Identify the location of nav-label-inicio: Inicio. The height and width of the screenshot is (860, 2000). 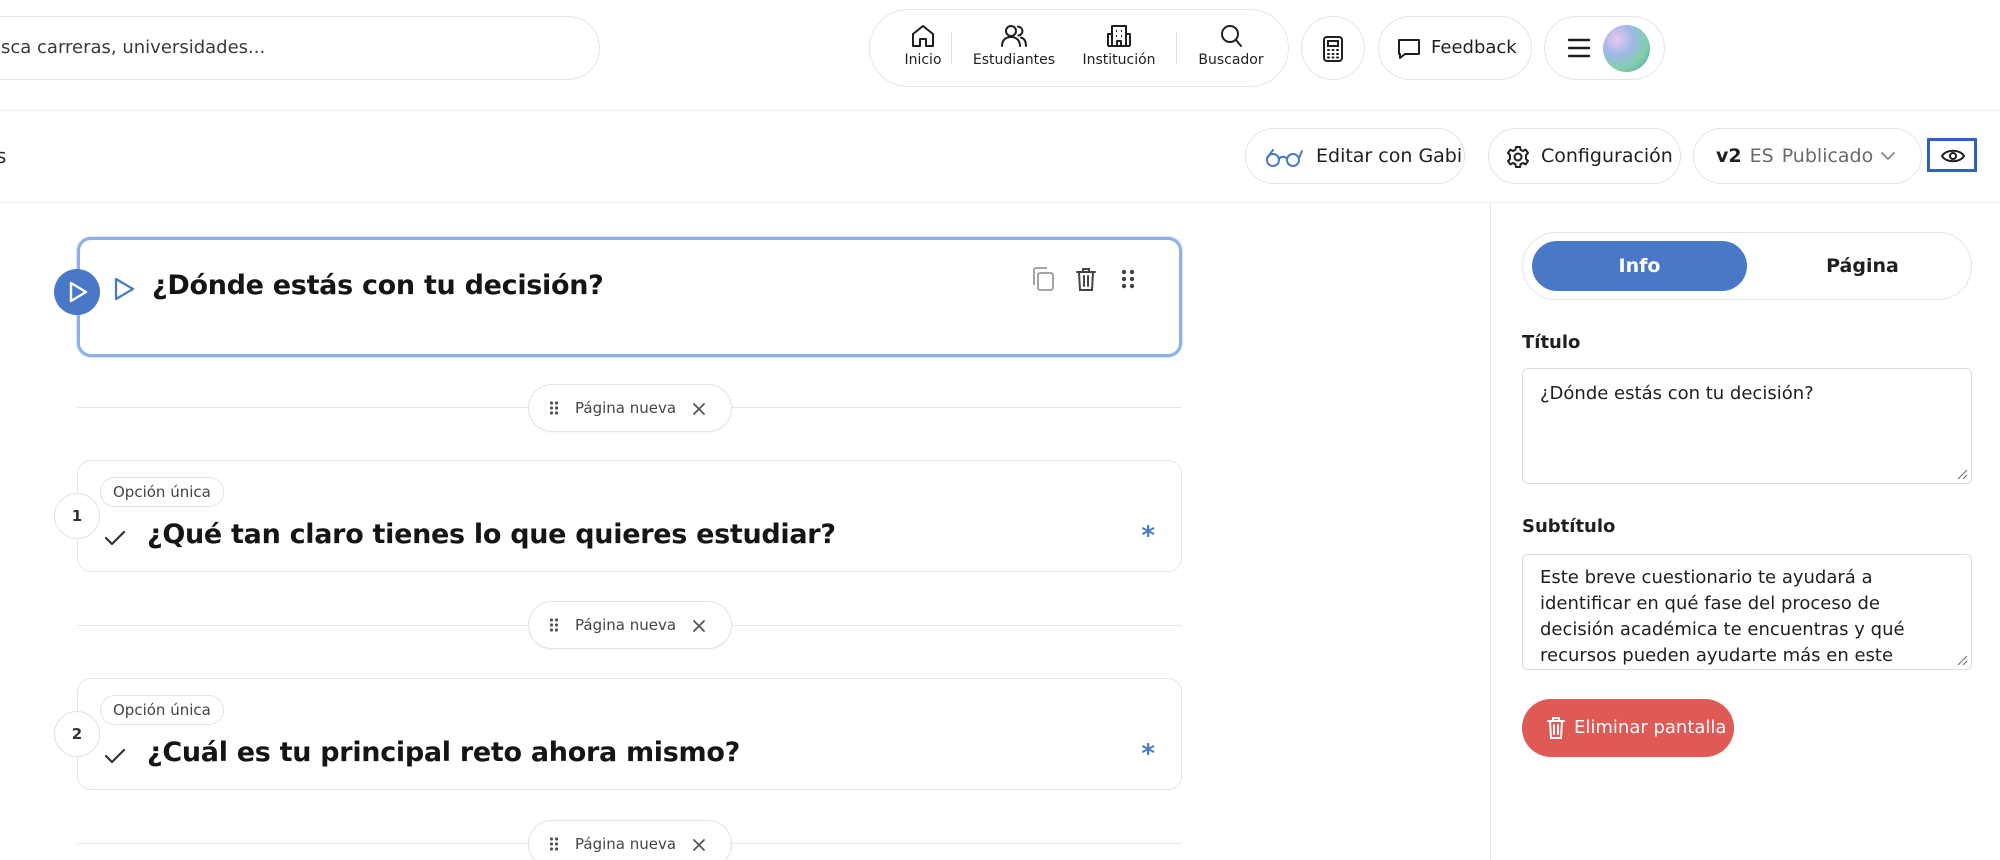
(923, 60).